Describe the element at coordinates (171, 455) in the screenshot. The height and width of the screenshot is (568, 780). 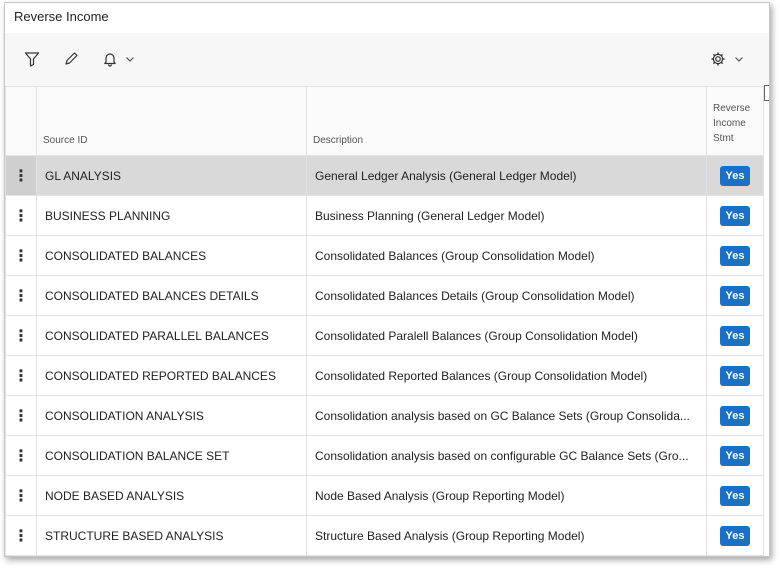
I see `source-id-cell: CONSOLIDATION BALANCE SET` at that location.